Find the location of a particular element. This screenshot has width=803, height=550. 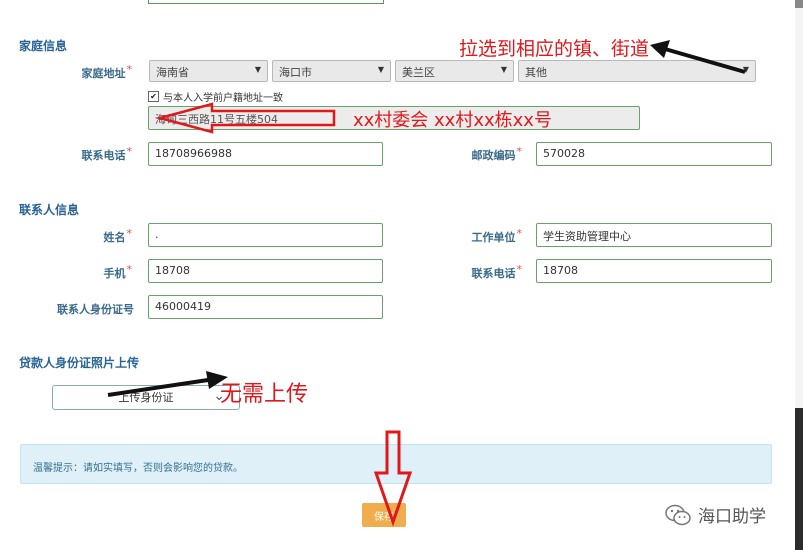

watermark: 海口助学 is located at coordinates (715, 514).